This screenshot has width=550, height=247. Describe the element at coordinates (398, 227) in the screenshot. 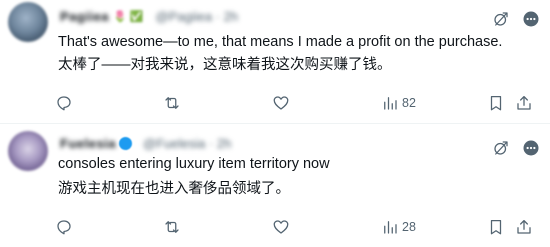

I see `views-button: 28` at that location.